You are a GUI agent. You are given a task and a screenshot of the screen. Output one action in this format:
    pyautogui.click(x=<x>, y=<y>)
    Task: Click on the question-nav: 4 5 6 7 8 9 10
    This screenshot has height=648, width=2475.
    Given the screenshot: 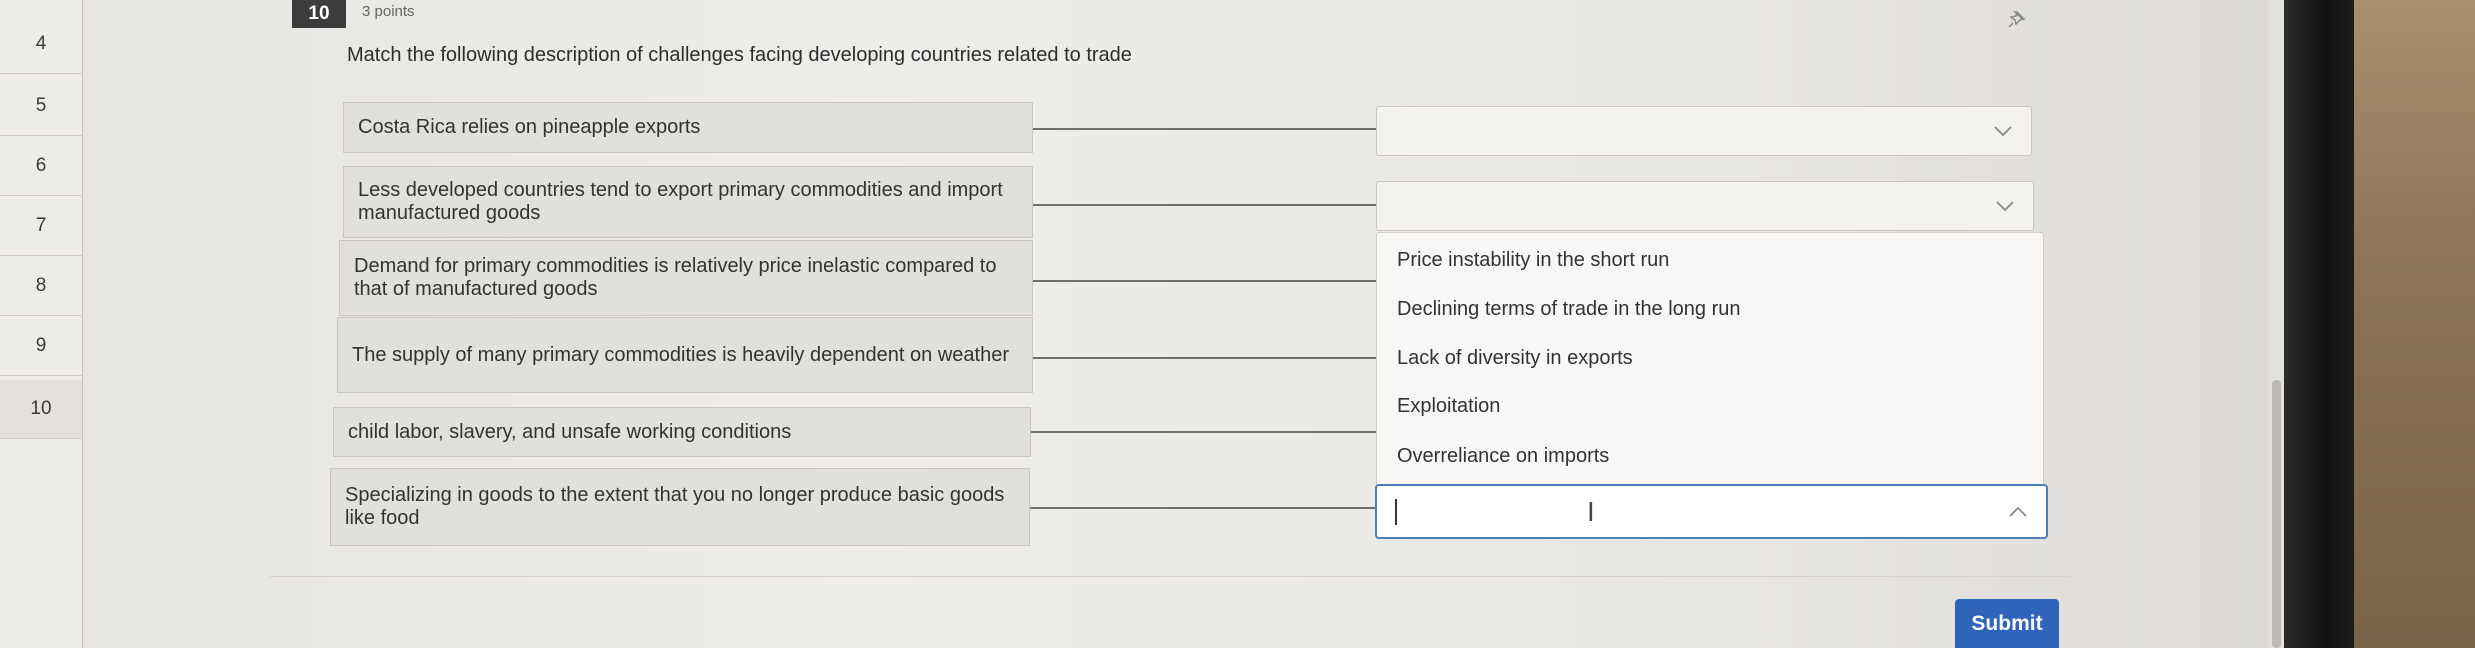 What is the action you would take?
    pyautogui.click(x=41, y=324)
    